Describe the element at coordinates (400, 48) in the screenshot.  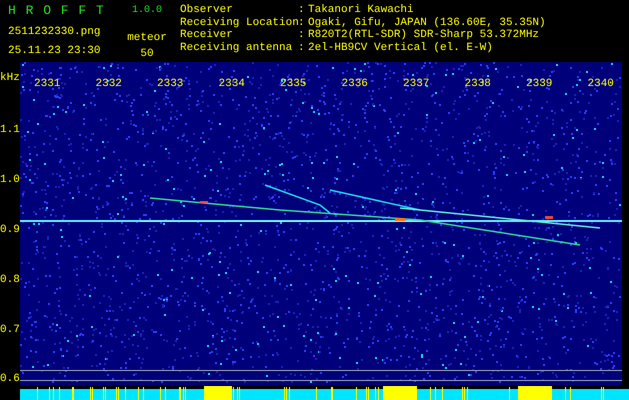
I see `info-value: 2el-HB9CV Vertical (el. E-W)` at that location.